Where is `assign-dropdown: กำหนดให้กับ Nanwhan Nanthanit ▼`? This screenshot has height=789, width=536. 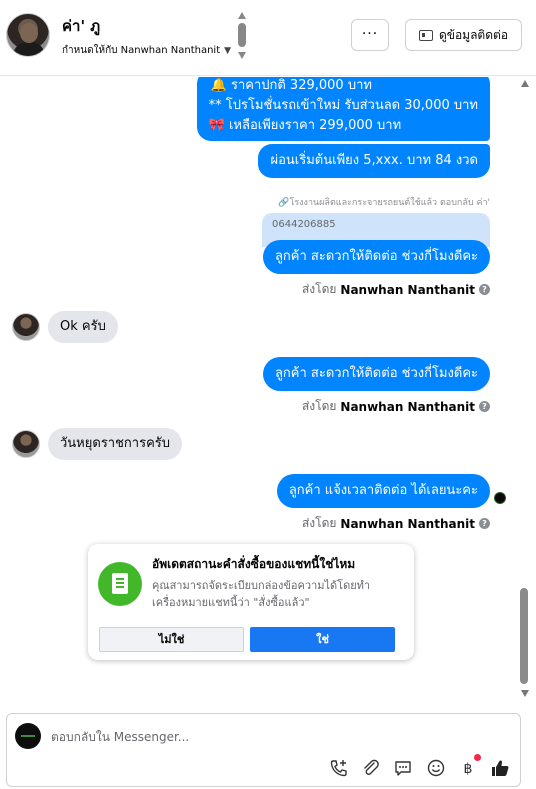
assign-dropdown: กำหนดให้กับ Nanwhan Nanthanit ▼ is located at coordinates (146, 50).